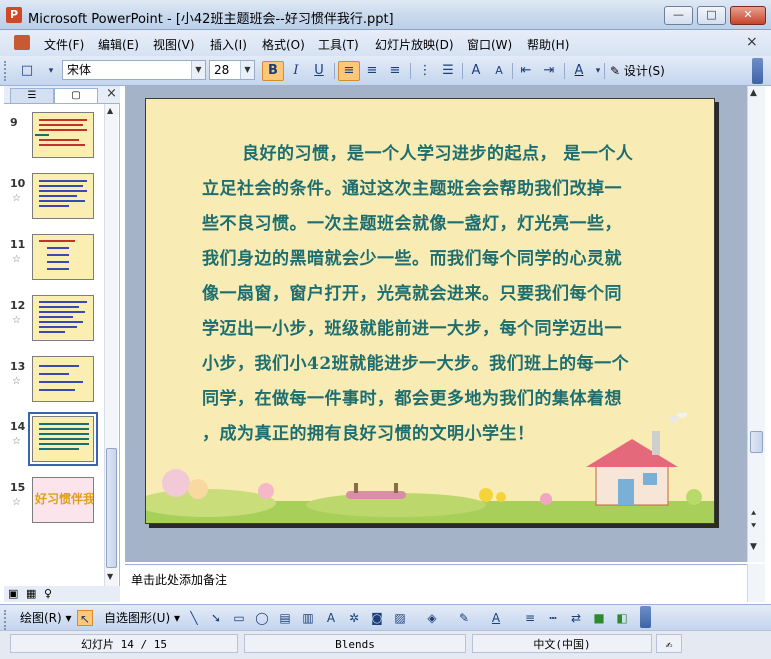 The width and height of the screenshot is (771, 659). Describe the element at coordinates (46, 618) in the screenshot. I see `draw-menu-button: 绘图(R) ▾` at that location.